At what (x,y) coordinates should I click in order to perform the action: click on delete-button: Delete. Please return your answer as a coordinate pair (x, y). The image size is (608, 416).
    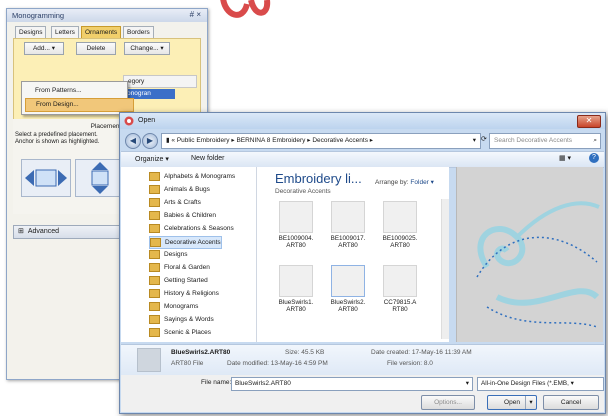
    Looking at the image, I should click on (96, 48).